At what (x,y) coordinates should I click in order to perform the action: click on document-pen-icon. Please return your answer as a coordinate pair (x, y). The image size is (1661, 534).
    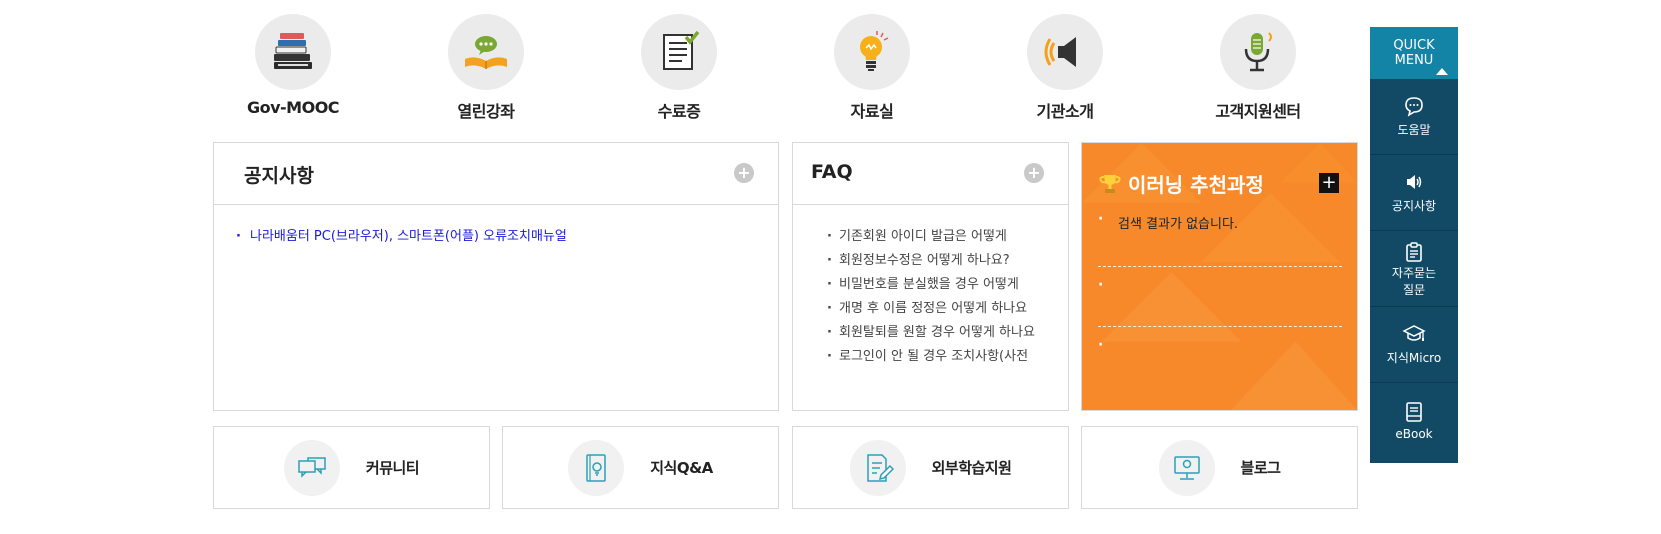
    Looking at the image, I should click on (880, 467).